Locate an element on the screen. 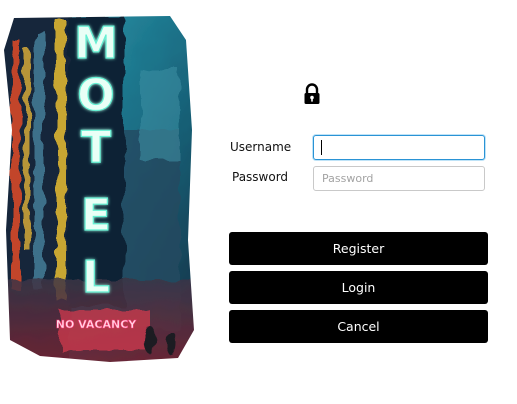 This screenshot has height=404, width=517. cancel-button: Cancel is located at coordinates (358, 326).